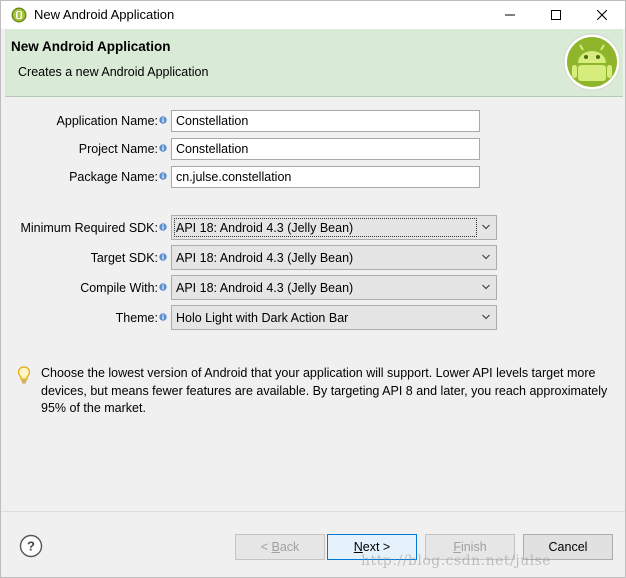  I want to click on application-name-field: Constellation, so click(325, 121).